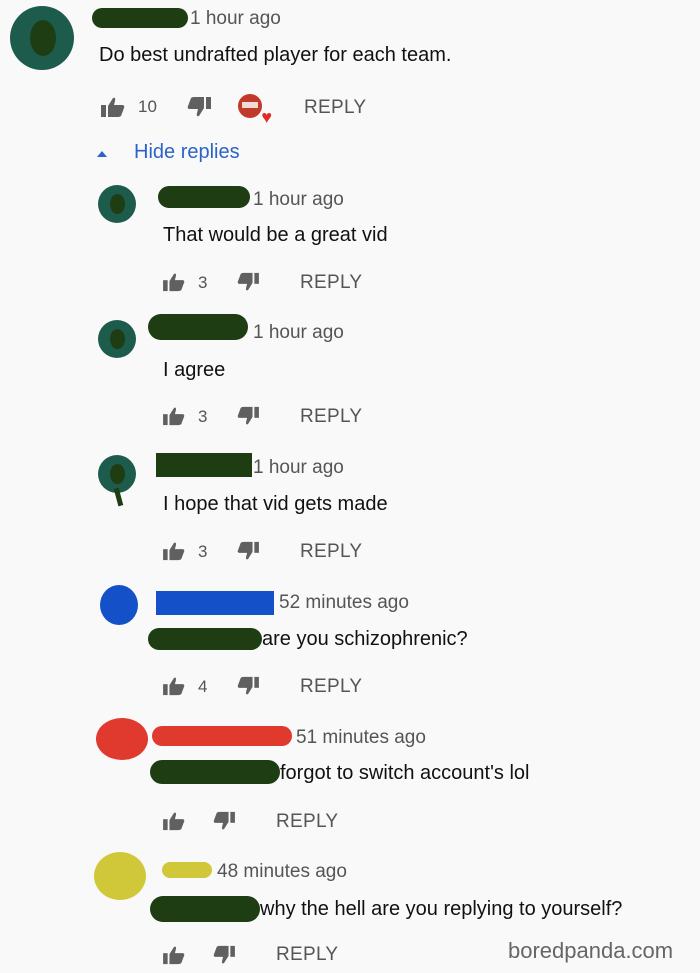 This screenshot has height=973, width=700. What do you see at coordinates (275, 235) in the screenshot?
I see `reply-text: That would be a great vid` at bounding box center [275, 235].